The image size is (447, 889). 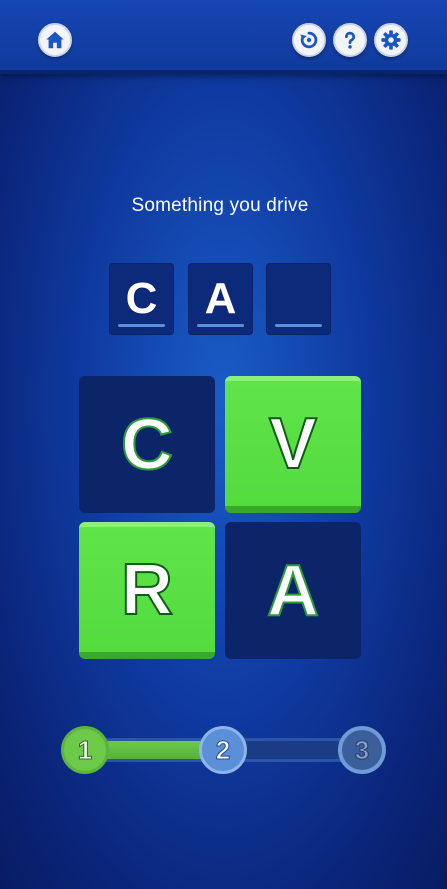 What do you see at coordinates (220, 299) in the screenshot?
I see `answer-slot: A` at bounding box center [220, 299].